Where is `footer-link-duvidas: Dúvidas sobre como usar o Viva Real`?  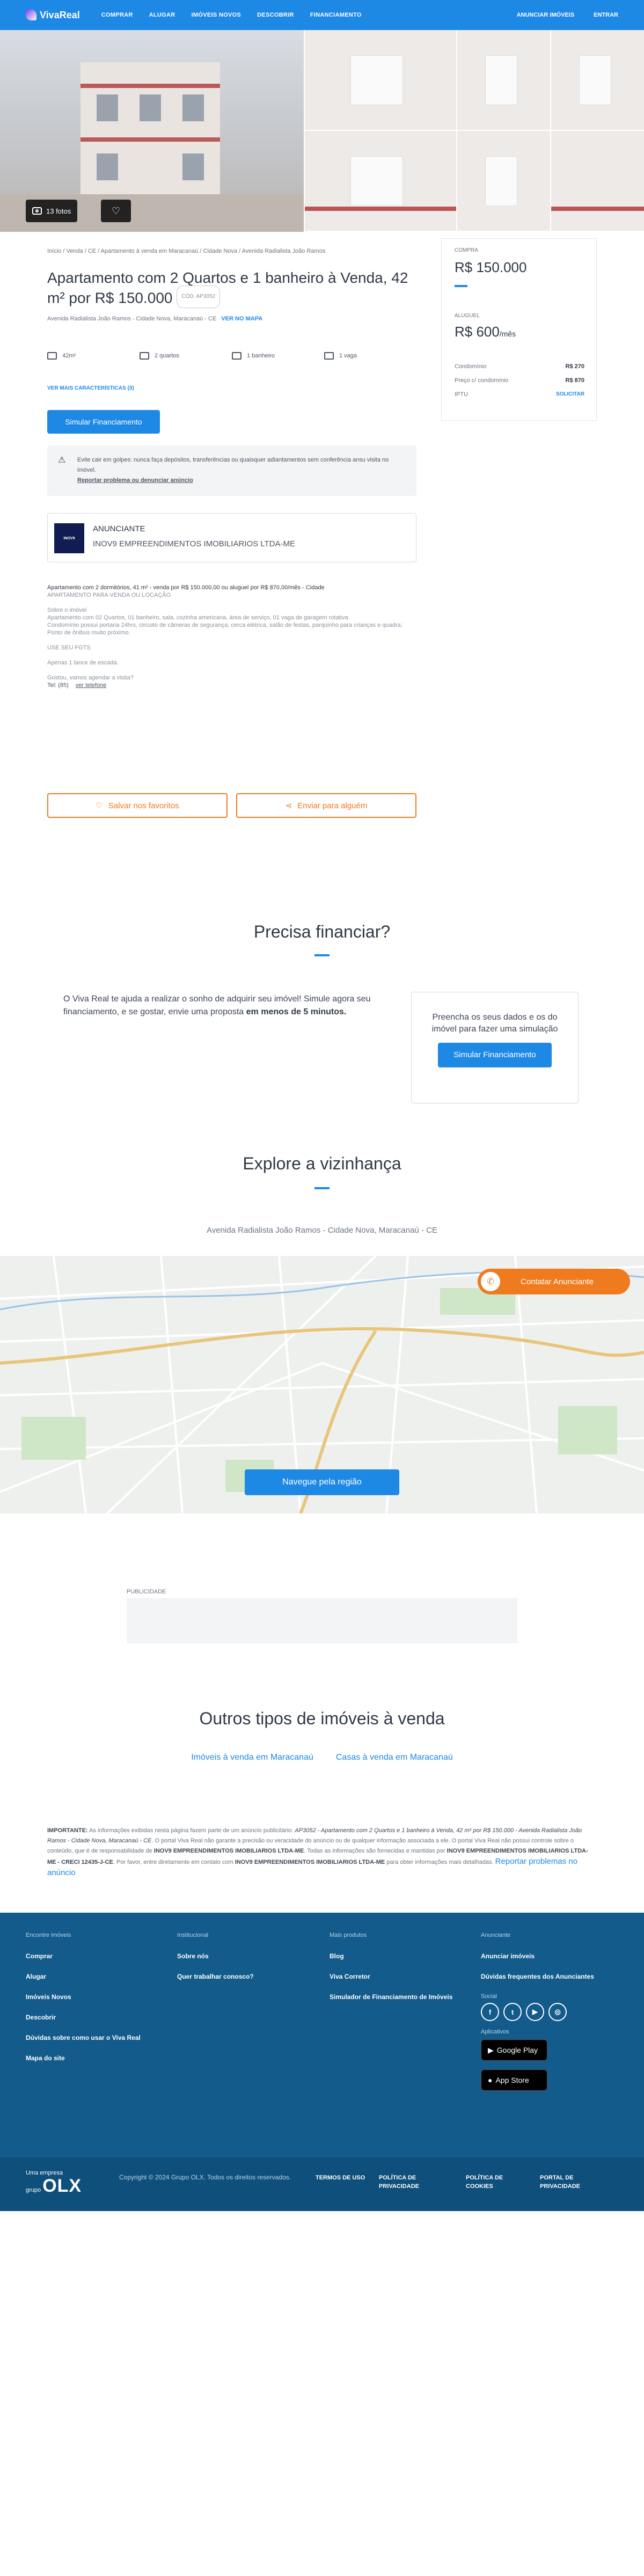 footer-link-duvidas: Dúvidas sobre como usar o Viva Real is located at coordinates (95, 2037).